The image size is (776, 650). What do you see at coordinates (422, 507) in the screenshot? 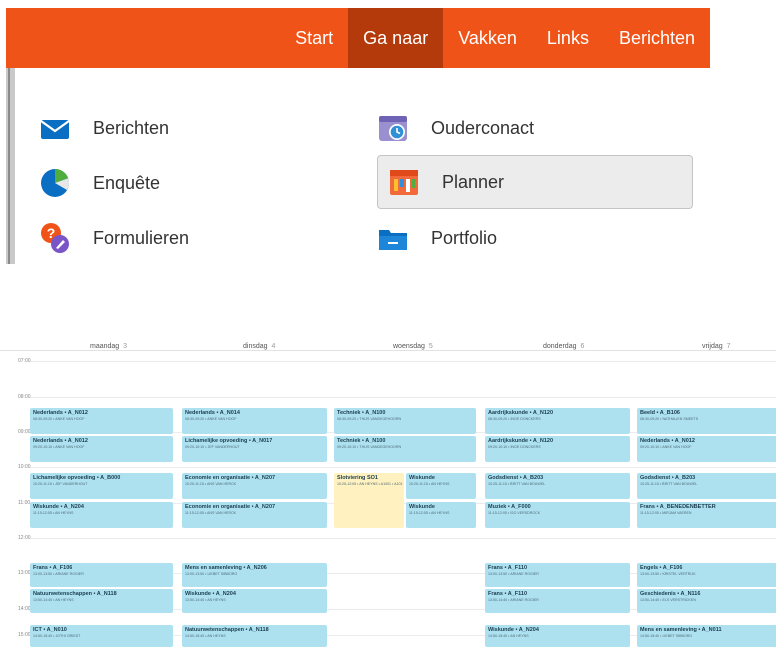
I see `event-title: Wiskunde` at bounding box center [422, 507].